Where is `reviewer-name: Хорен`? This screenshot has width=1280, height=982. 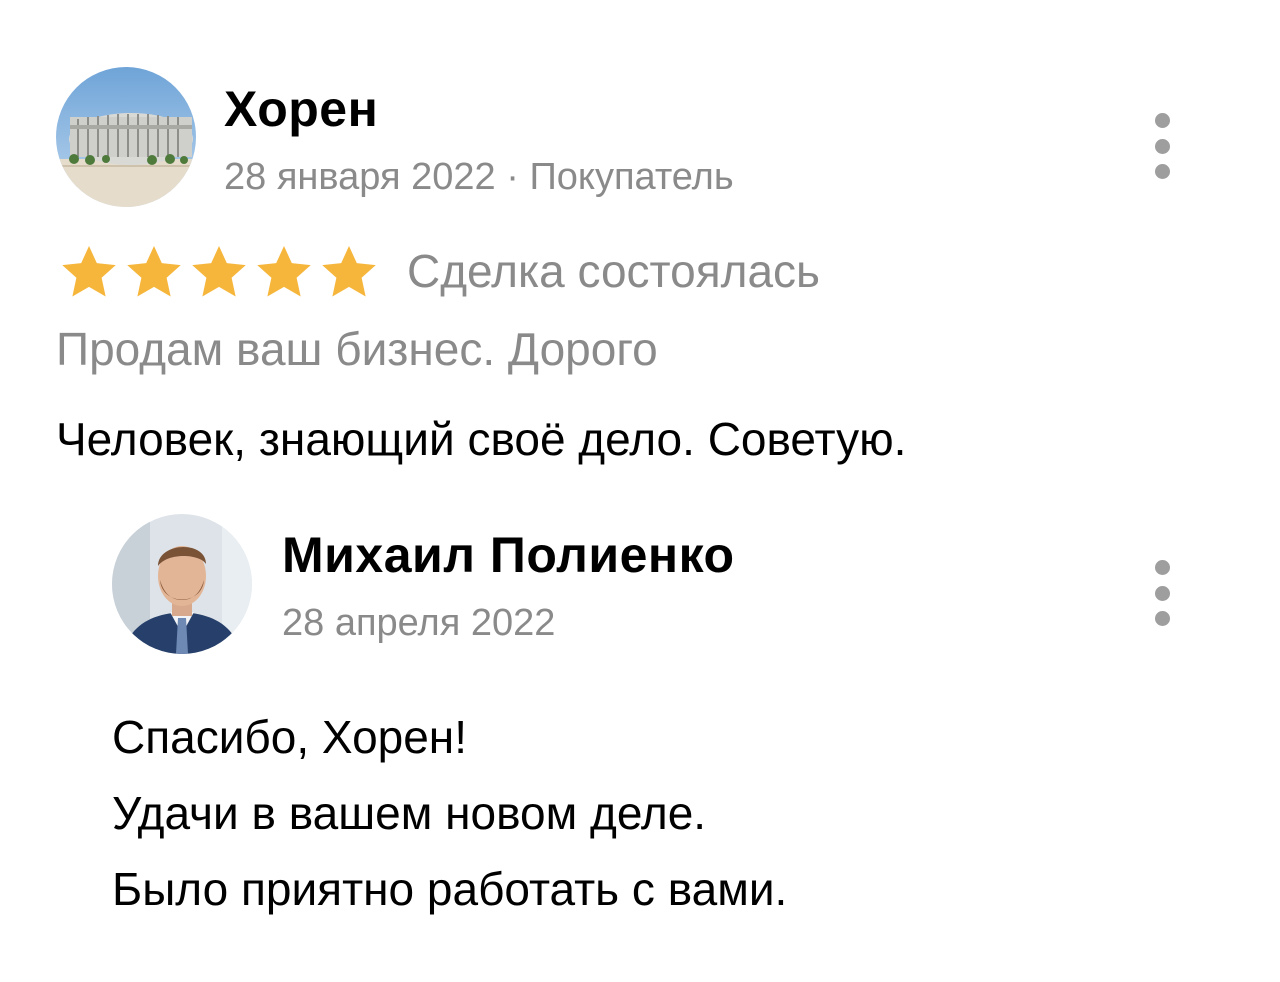
reviewer-name: Хорен is located at coordinates (301, 109).